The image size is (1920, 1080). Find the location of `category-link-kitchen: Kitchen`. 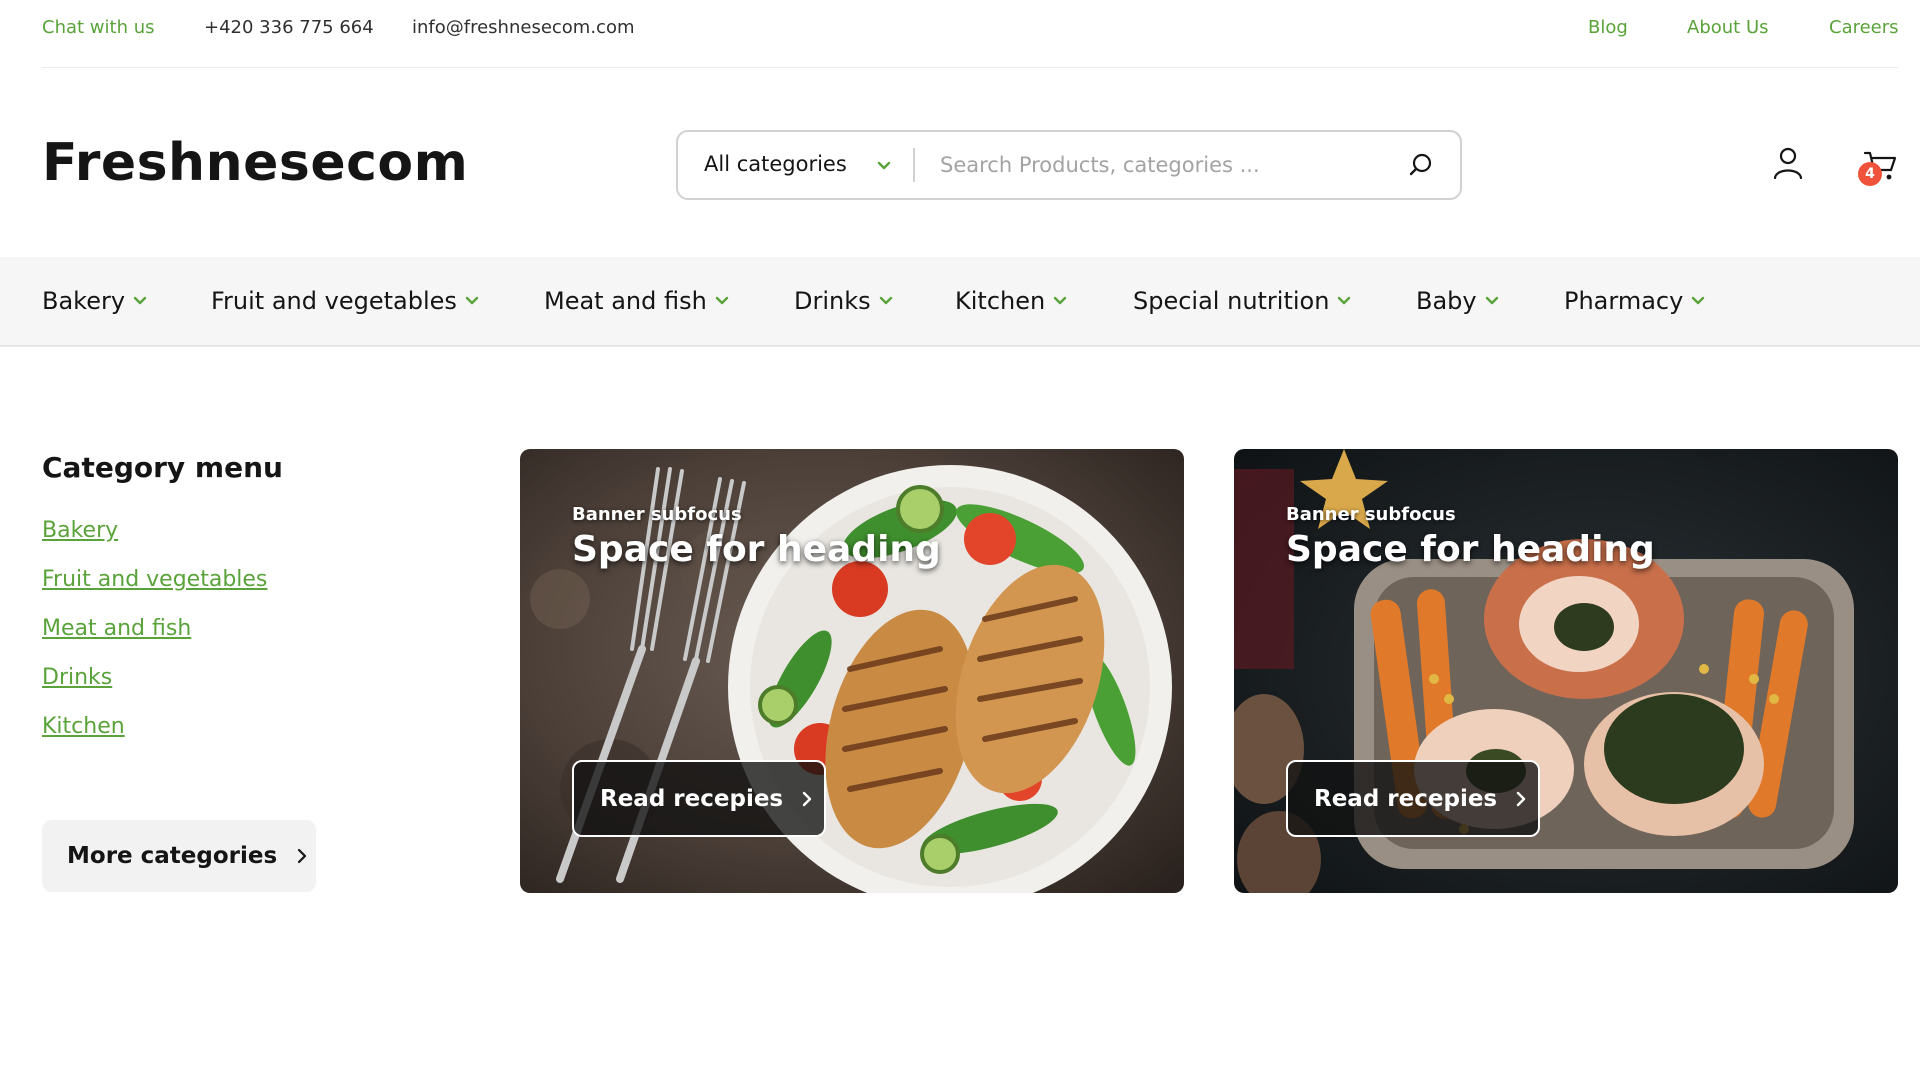

category-link-kitchen: Kitchen is located at coordinates (83, 726).